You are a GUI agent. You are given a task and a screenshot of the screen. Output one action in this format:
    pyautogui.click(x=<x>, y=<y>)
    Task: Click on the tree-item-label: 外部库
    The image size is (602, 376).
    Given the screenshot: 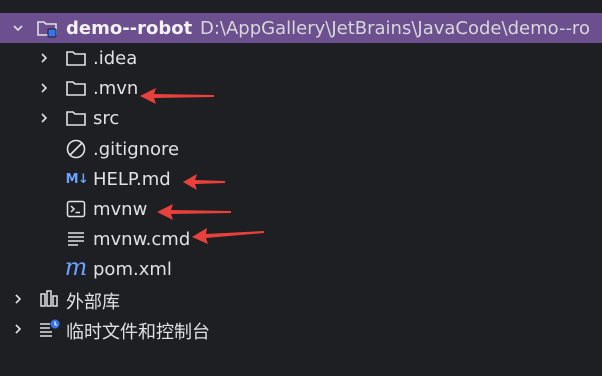 What is the action you would take?
    pyautogui.click(x=93, y=302)
    